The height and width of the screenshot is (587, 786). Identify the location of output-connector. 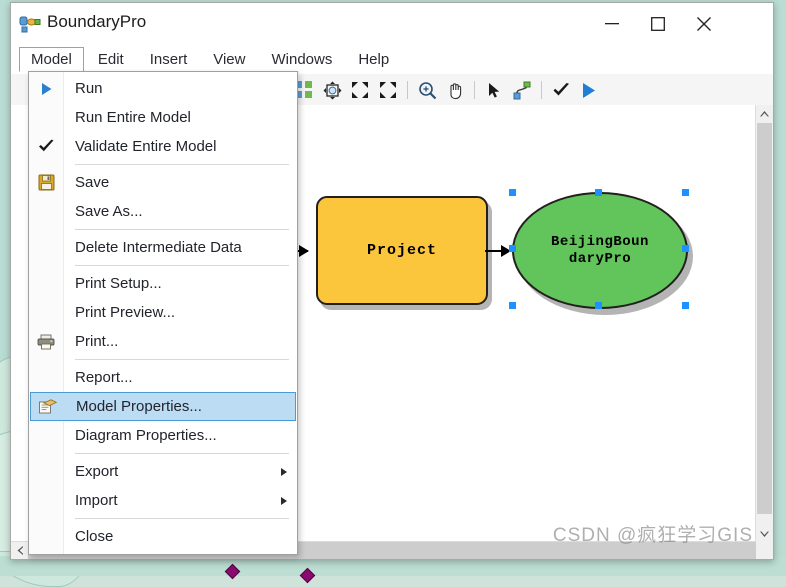
(498, 251).